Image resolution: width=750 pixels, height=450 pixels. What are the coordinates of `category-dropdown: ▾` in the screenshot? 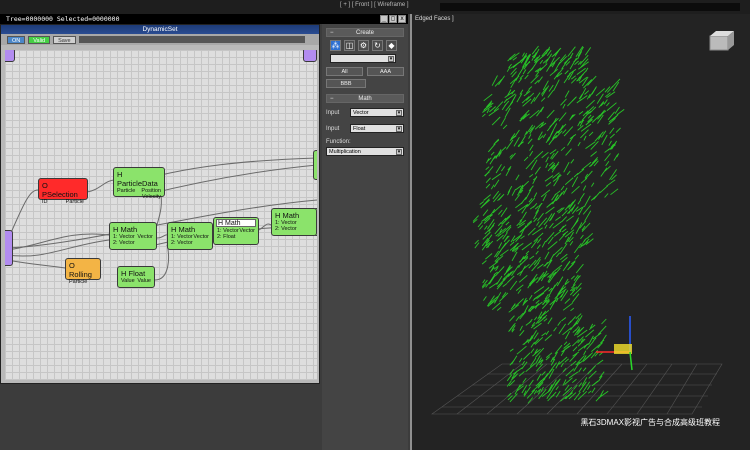 It's located at (363, 58).